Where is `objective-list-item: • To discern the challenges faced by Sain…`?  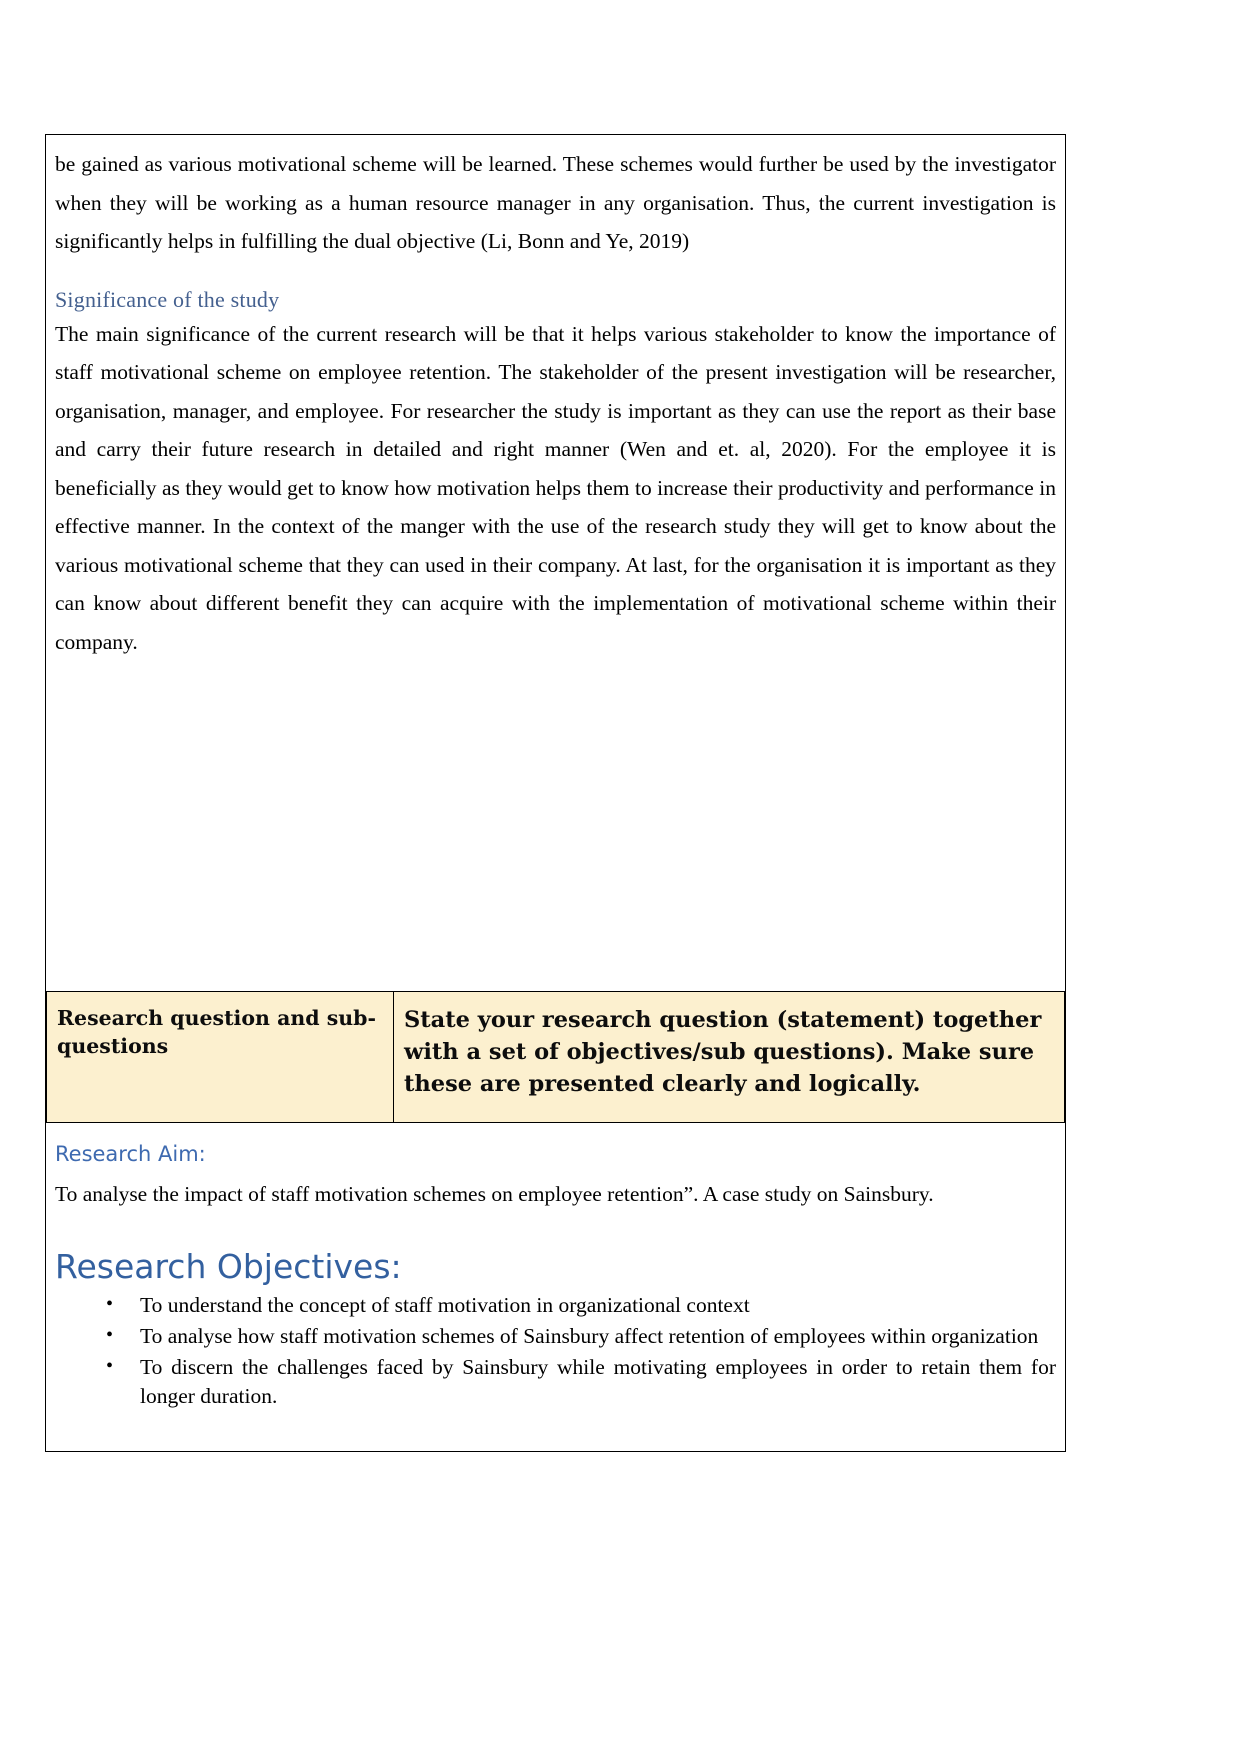 objective-list-item: • To discern the challenges faced by Sain… is located at coordinates (579, 1382).